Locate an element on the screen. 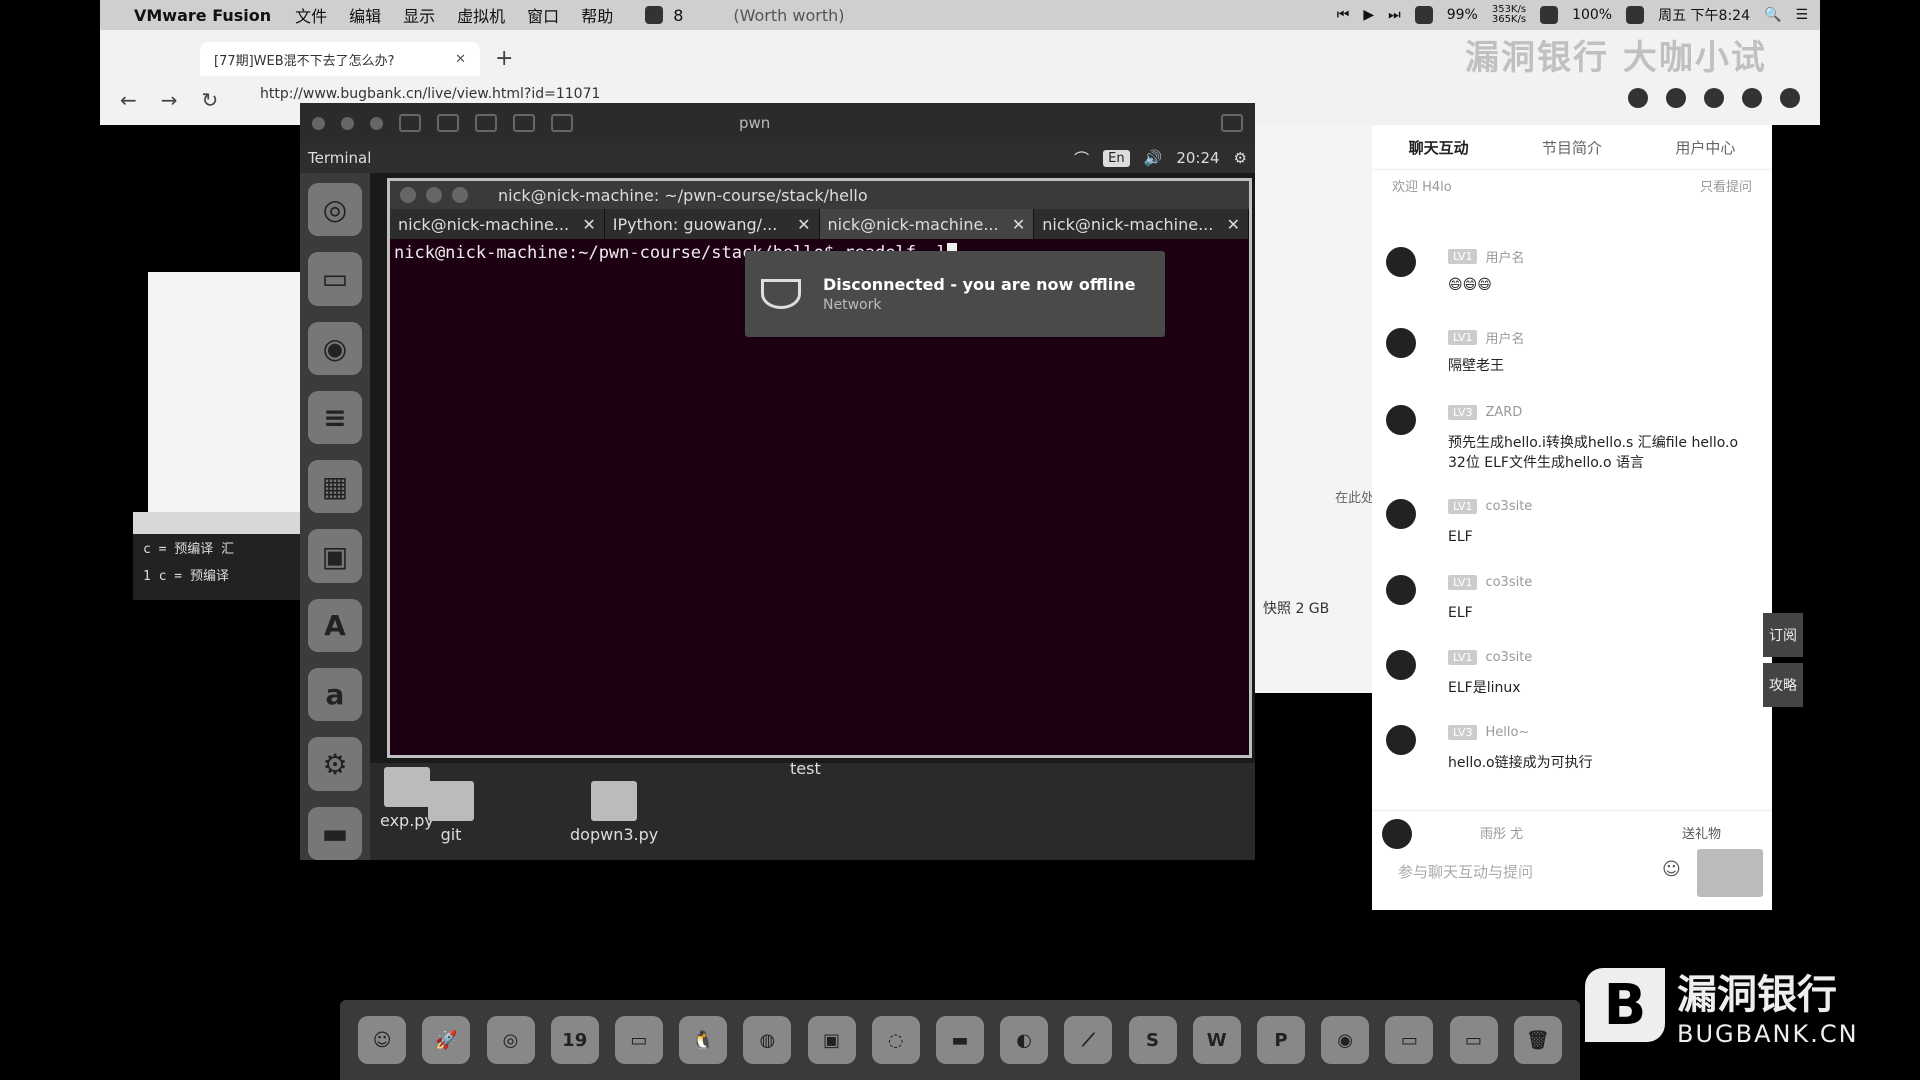  terminal-launcher-icon: ▬ is located at coordinates (335, 833).